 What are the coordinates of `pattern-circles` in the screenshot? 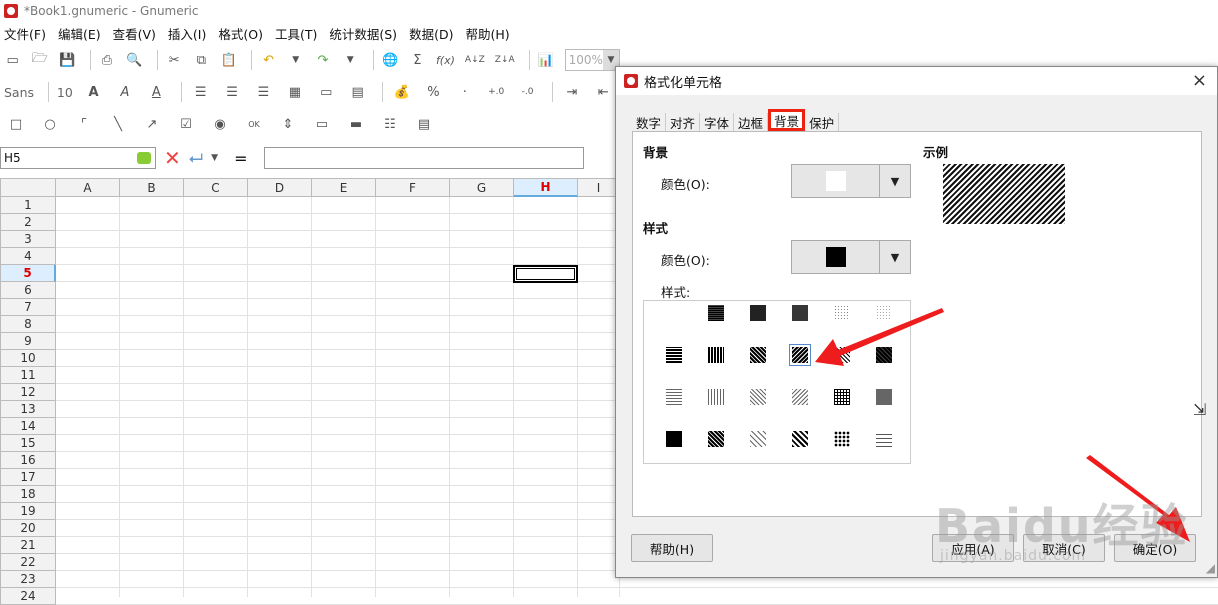 It's located at (842, 439).